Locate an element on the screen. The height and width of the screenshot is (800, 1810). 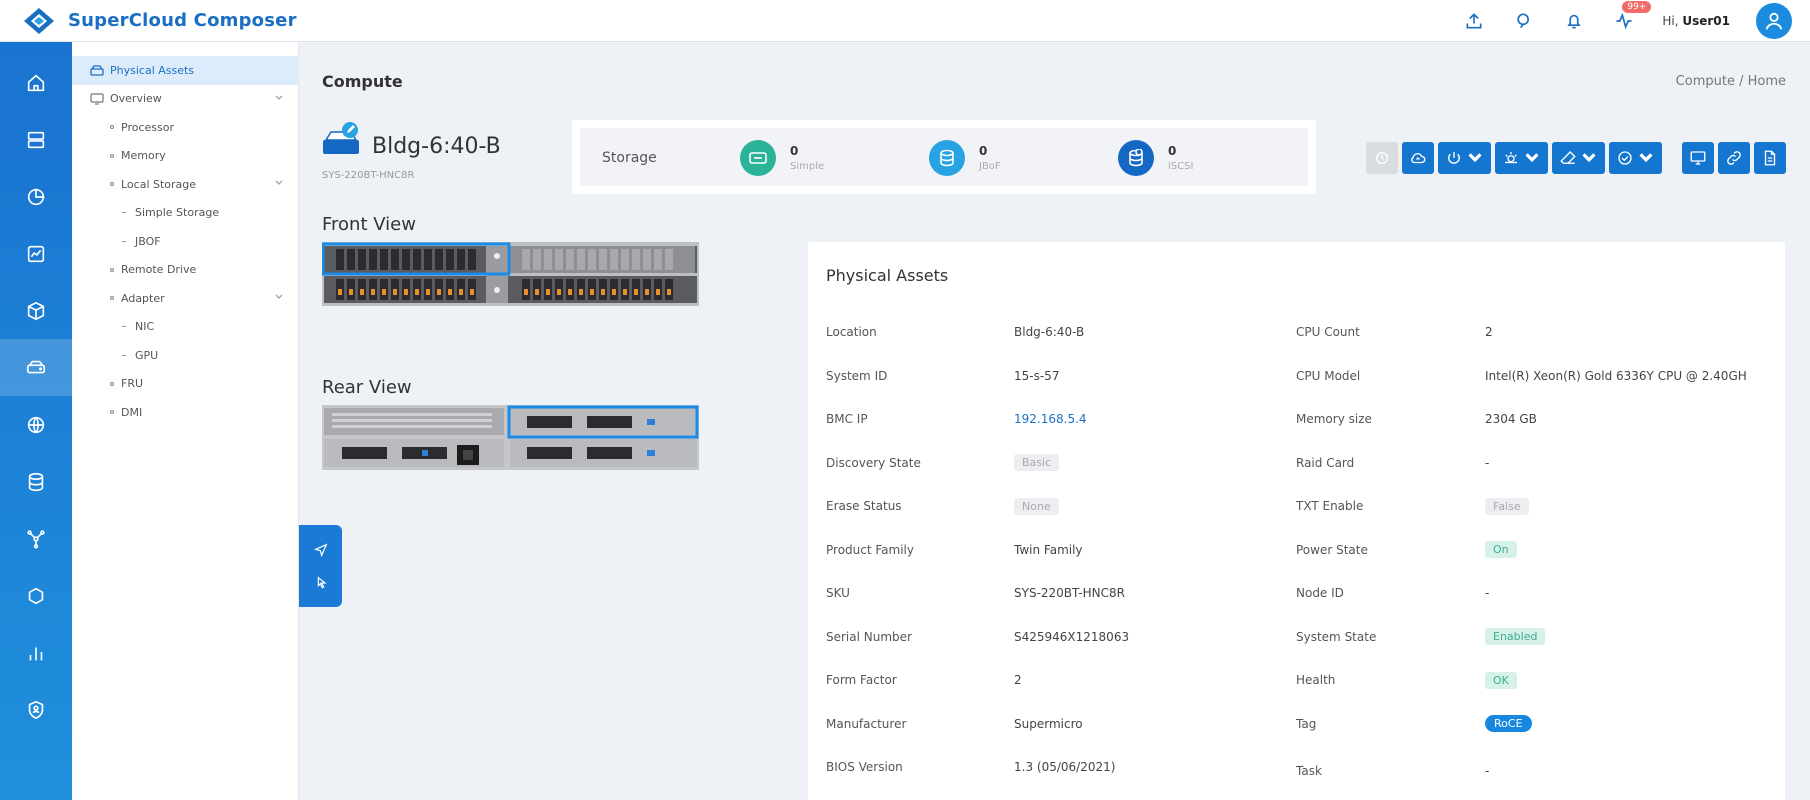
hdd-icon is located at coordinates (97, 70).